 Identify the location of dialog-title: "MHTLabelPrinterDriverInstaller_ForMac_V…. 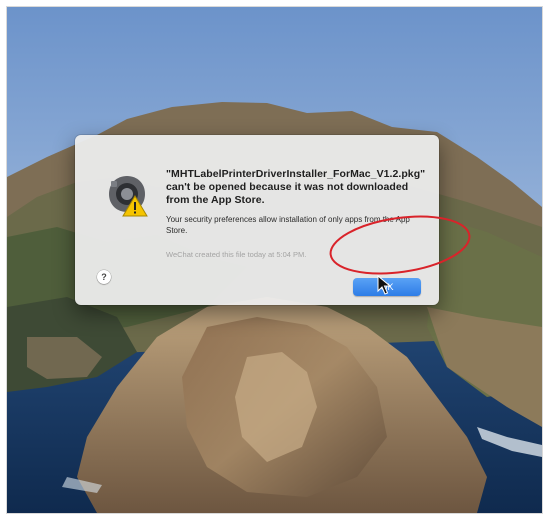
(296, 187).